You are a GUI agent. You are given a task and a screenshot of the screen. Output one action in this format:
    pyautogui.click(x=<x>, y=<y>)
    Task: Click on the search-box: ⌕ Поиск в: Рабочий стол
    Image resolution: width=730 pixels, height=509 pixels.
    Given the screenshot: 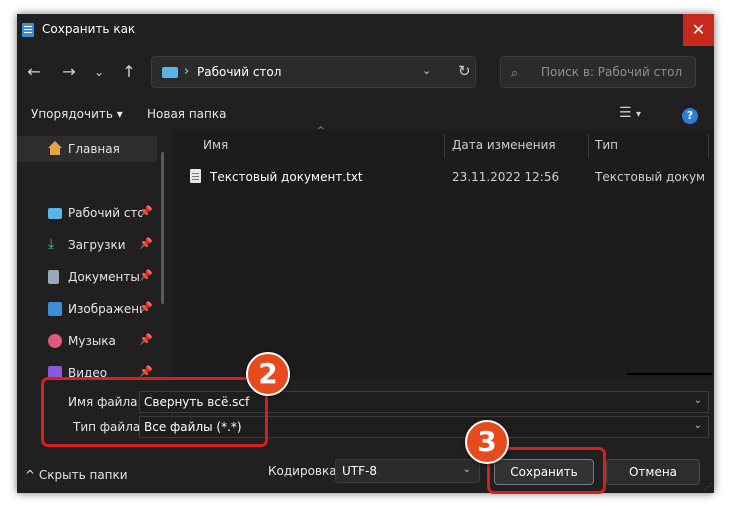 What is the action you would take?
    pyautogui.click(x=598, y=72)
    